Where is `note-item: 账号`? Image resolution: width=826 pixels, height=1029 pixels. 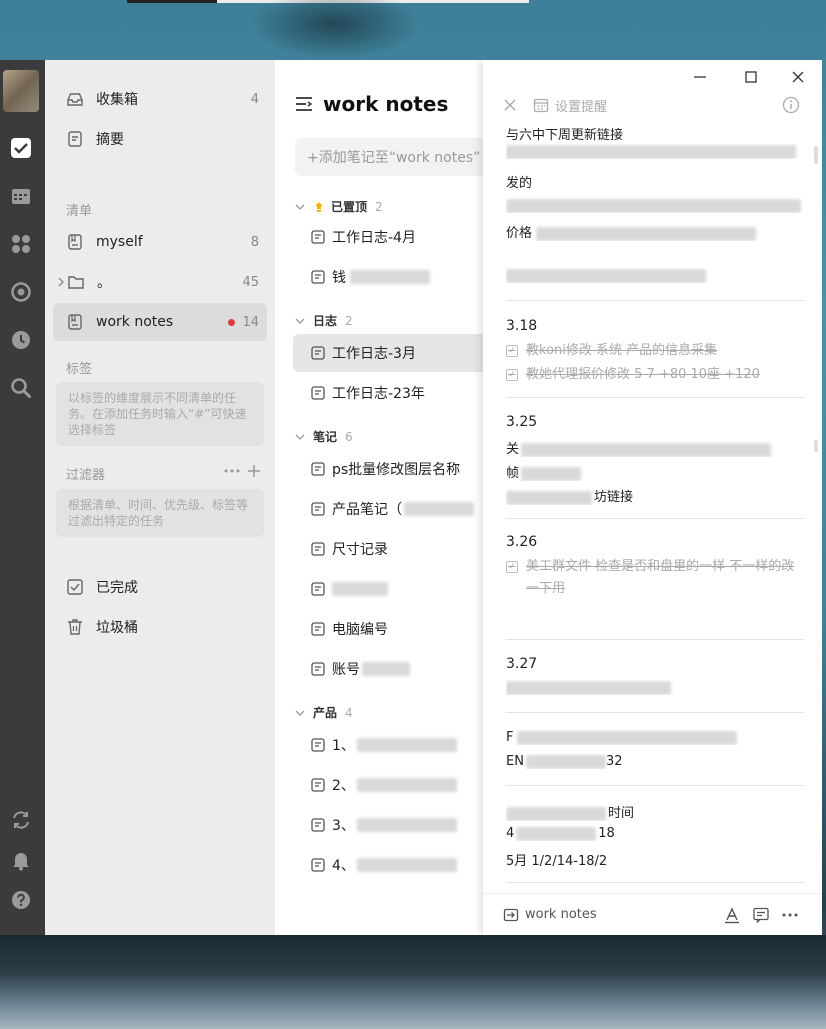
note-item: 账号 is located at coordinates (393, 669).